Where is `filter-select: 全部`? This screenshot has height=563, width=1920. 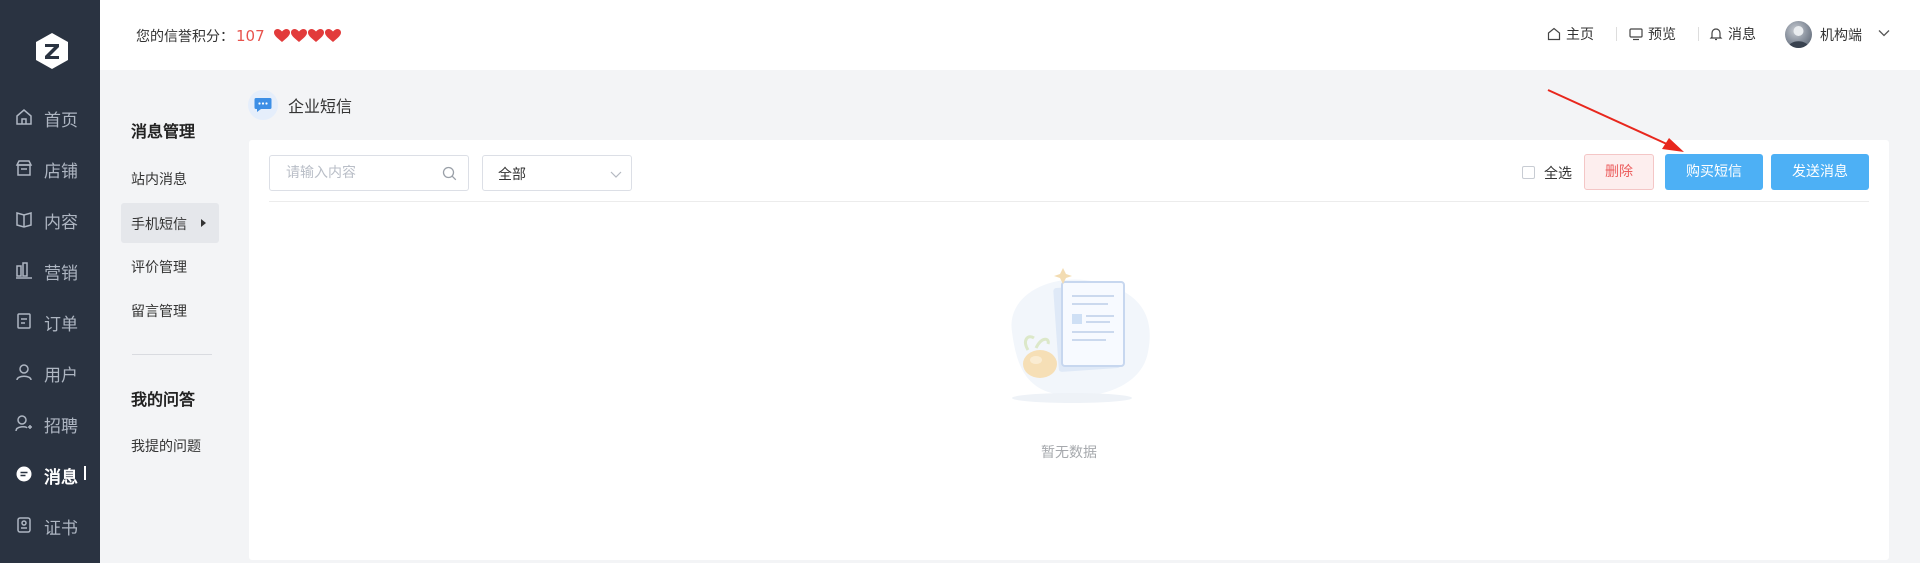 filter-select: 全部 is located at coordinates (557, 173).